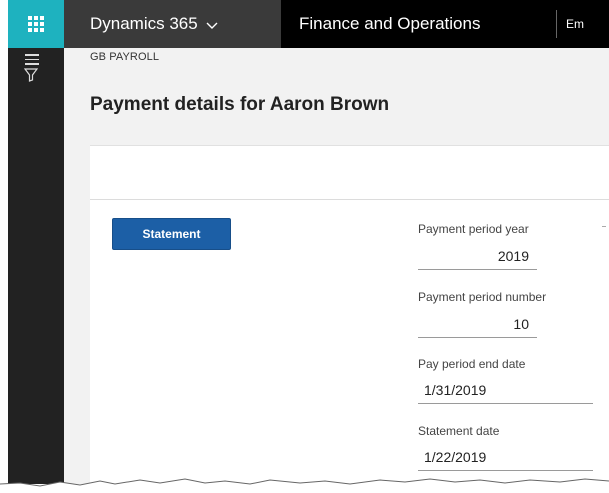 The height and width of the screenshot is (493, 609). I want to click on pay-period-end-date-field: 1/31/2019, so click(505, 393).